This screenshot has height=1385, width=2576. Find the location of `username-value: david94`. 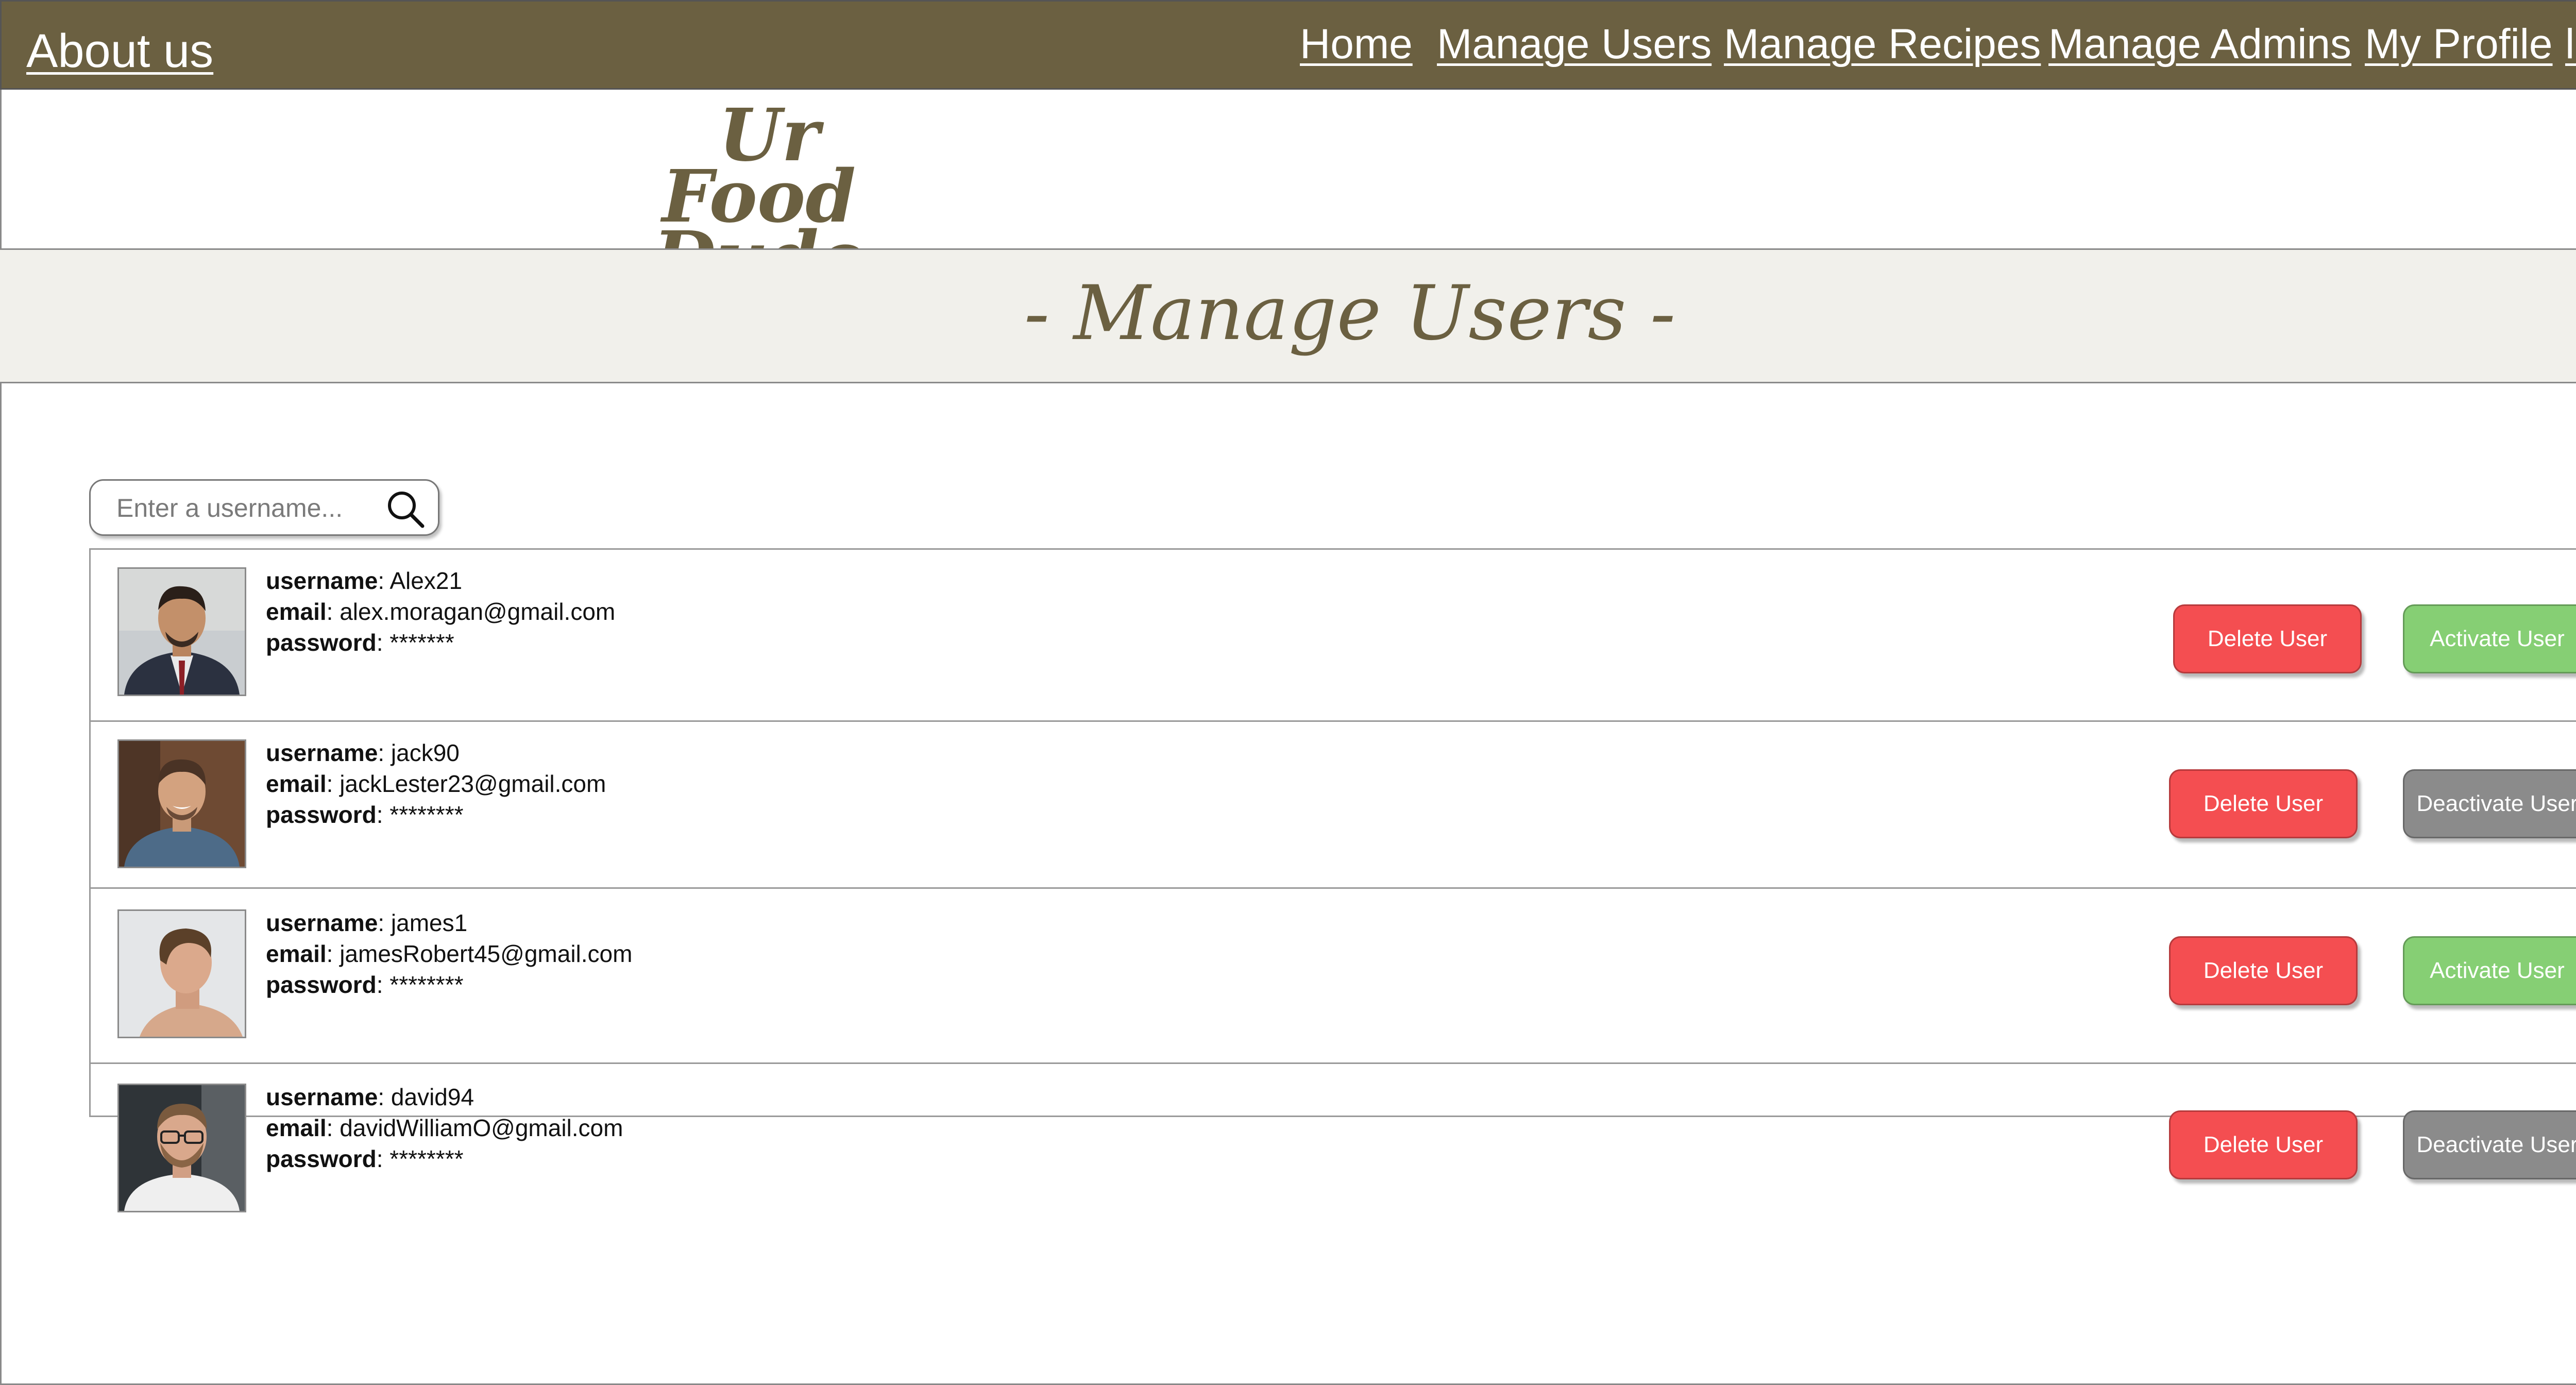

username-value: david94 is located at coordinates (433, 1097).